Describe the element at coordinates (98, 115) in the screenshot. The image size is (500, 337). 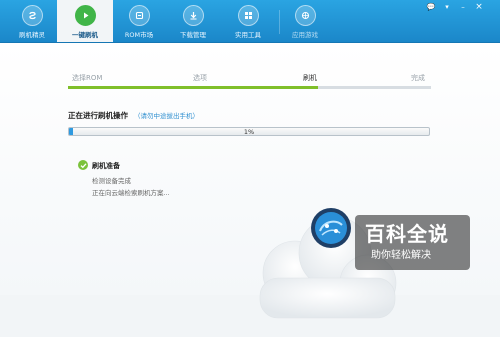
I see `operation-title-text: 正在进行刷机操作` at that location.